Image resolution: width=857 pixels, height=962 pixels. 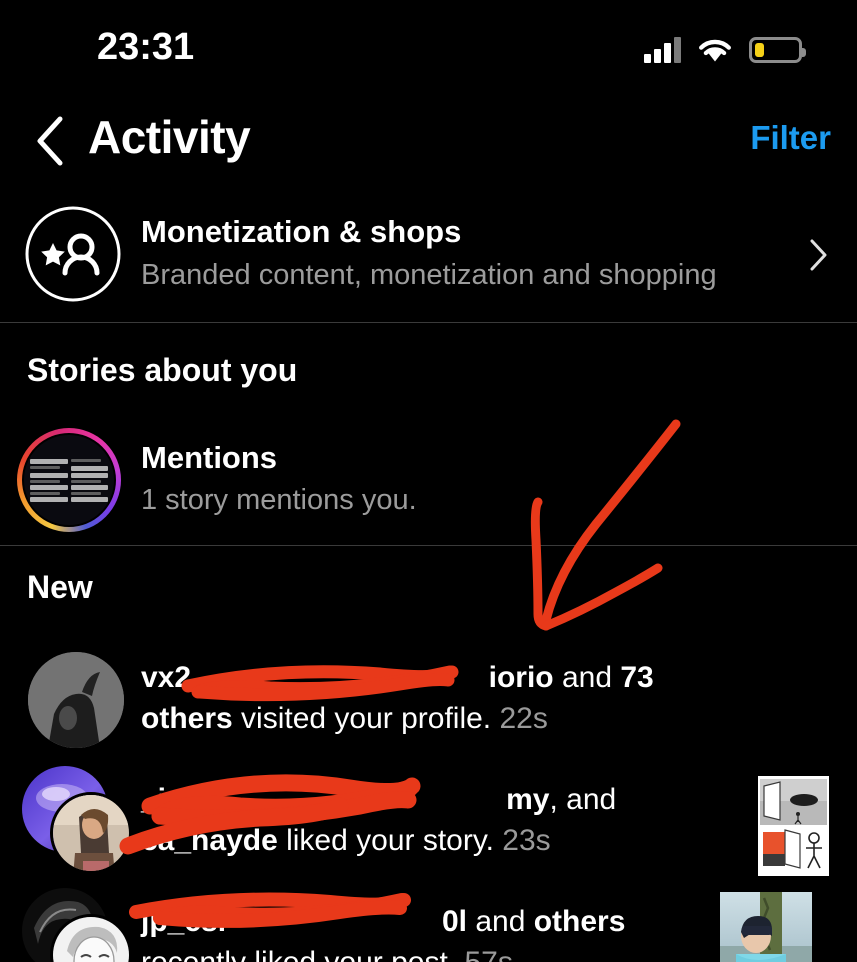 I want to click on notification-timestamp: 22s, so click(x=523, y=718).